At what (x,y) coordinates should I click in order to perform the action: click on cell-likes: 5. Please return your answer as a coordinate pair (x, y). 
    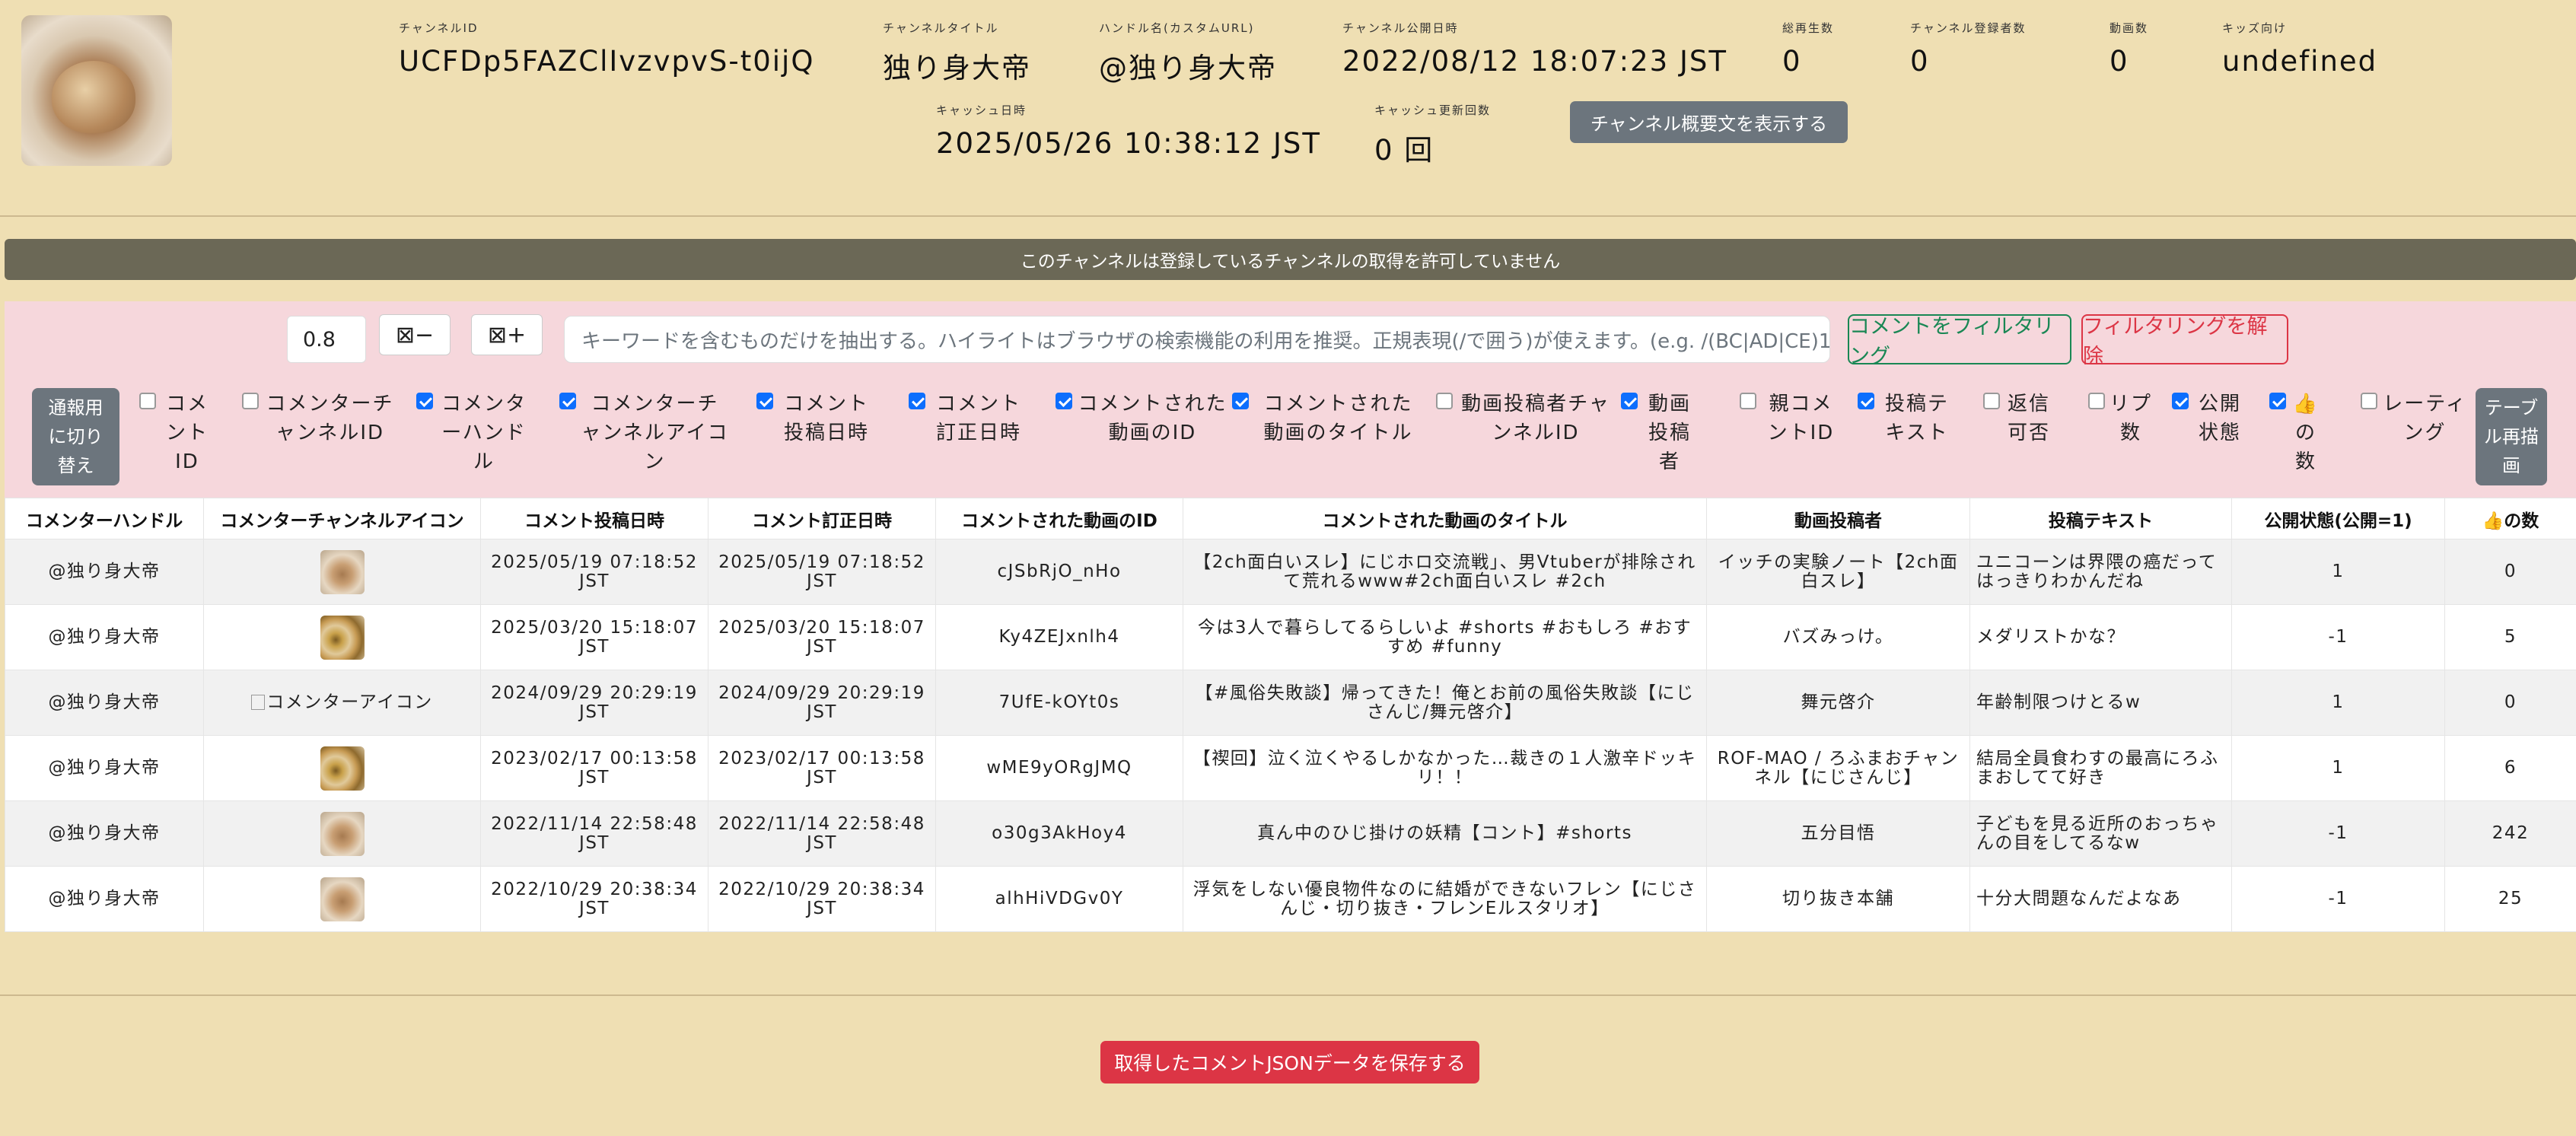
    Looking at the image, I should click on (2510, 637).